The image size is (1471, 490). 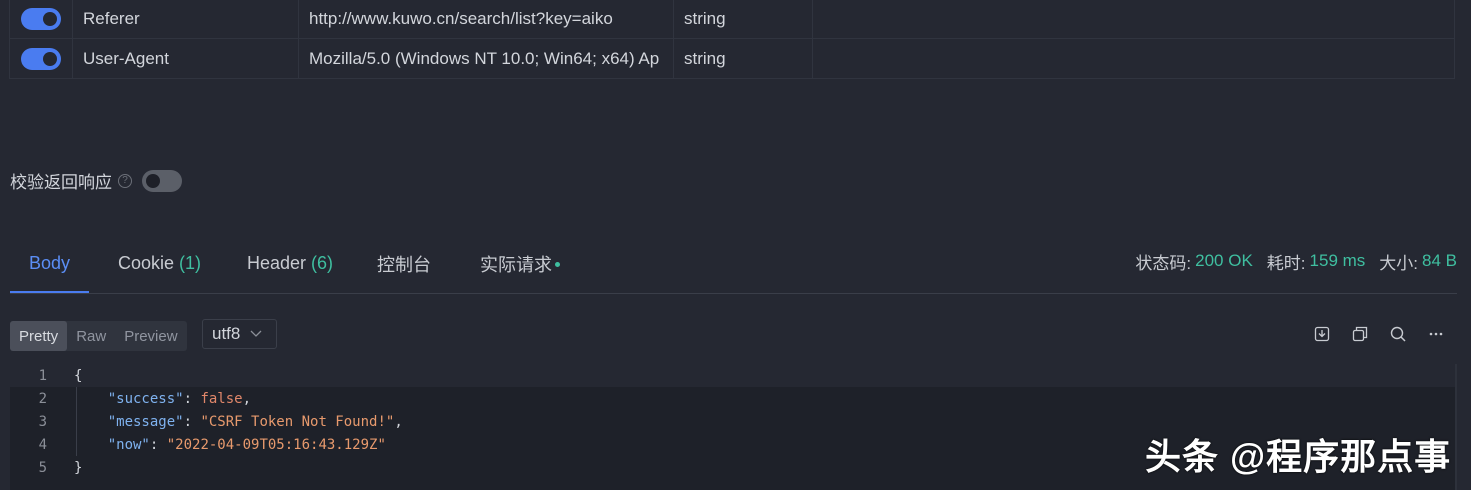 What do you see at coordinates (179, 398) in the screenshot?
I see `code-text: "success": false,` at bounding box center [179, 398].